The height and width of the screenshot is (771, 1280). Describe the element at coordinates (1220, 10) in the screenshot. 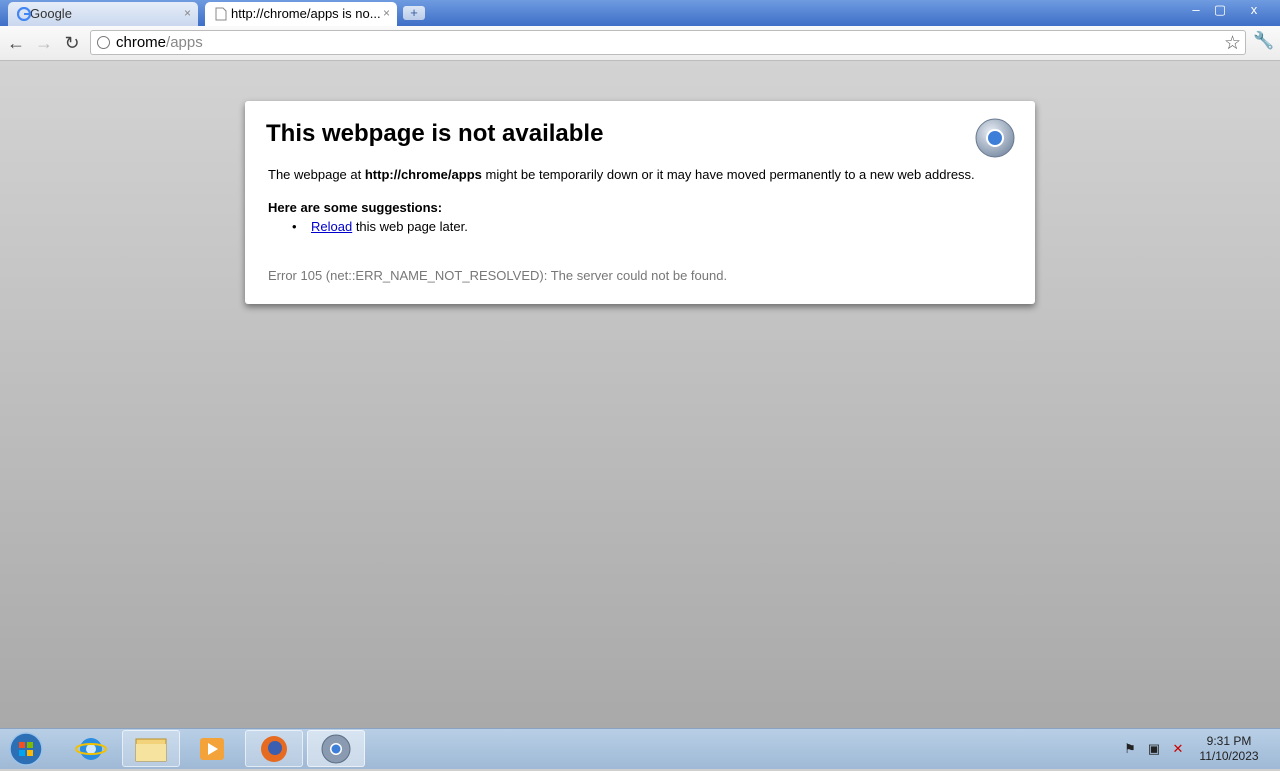

I see `restore-button: ▢` at that location.